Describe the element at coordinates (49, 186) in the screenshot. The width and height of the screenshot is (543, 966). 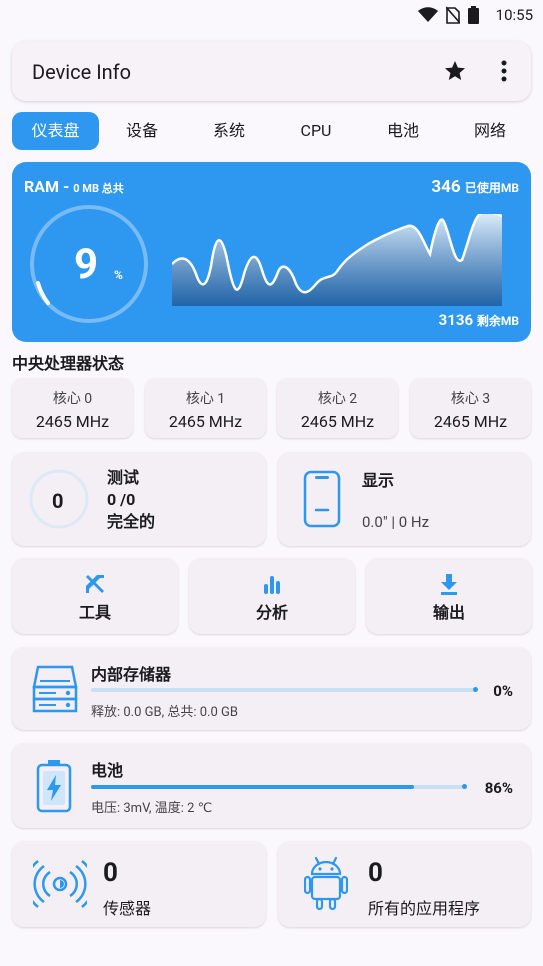
I see `ram-title: RAM -` at that location.